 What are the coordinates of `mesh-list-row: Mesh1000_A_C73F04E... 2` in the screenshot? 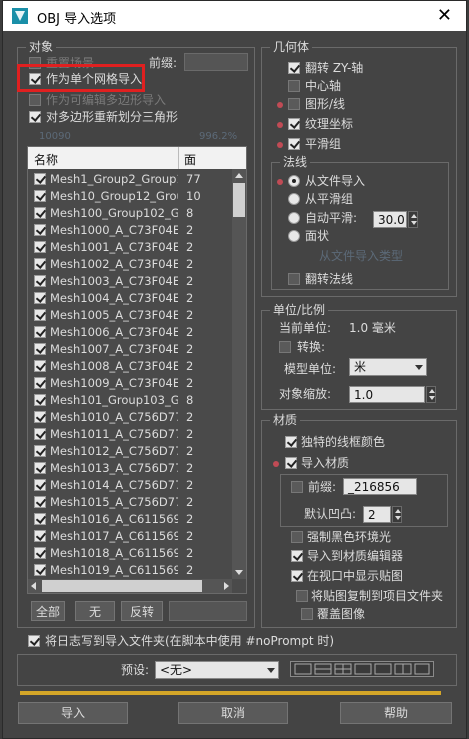 It's located at (130, 230).